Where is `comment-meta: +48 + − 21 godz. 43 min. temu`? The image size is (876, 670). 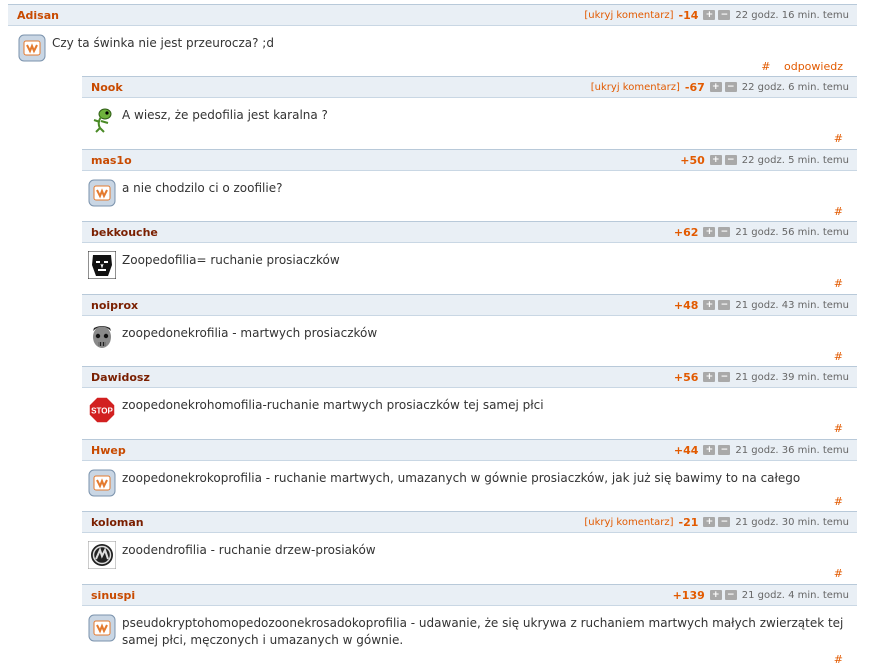
comment-meta: +48 + − 21 godz. 43 min. temu is located at coordinates (761, 305).